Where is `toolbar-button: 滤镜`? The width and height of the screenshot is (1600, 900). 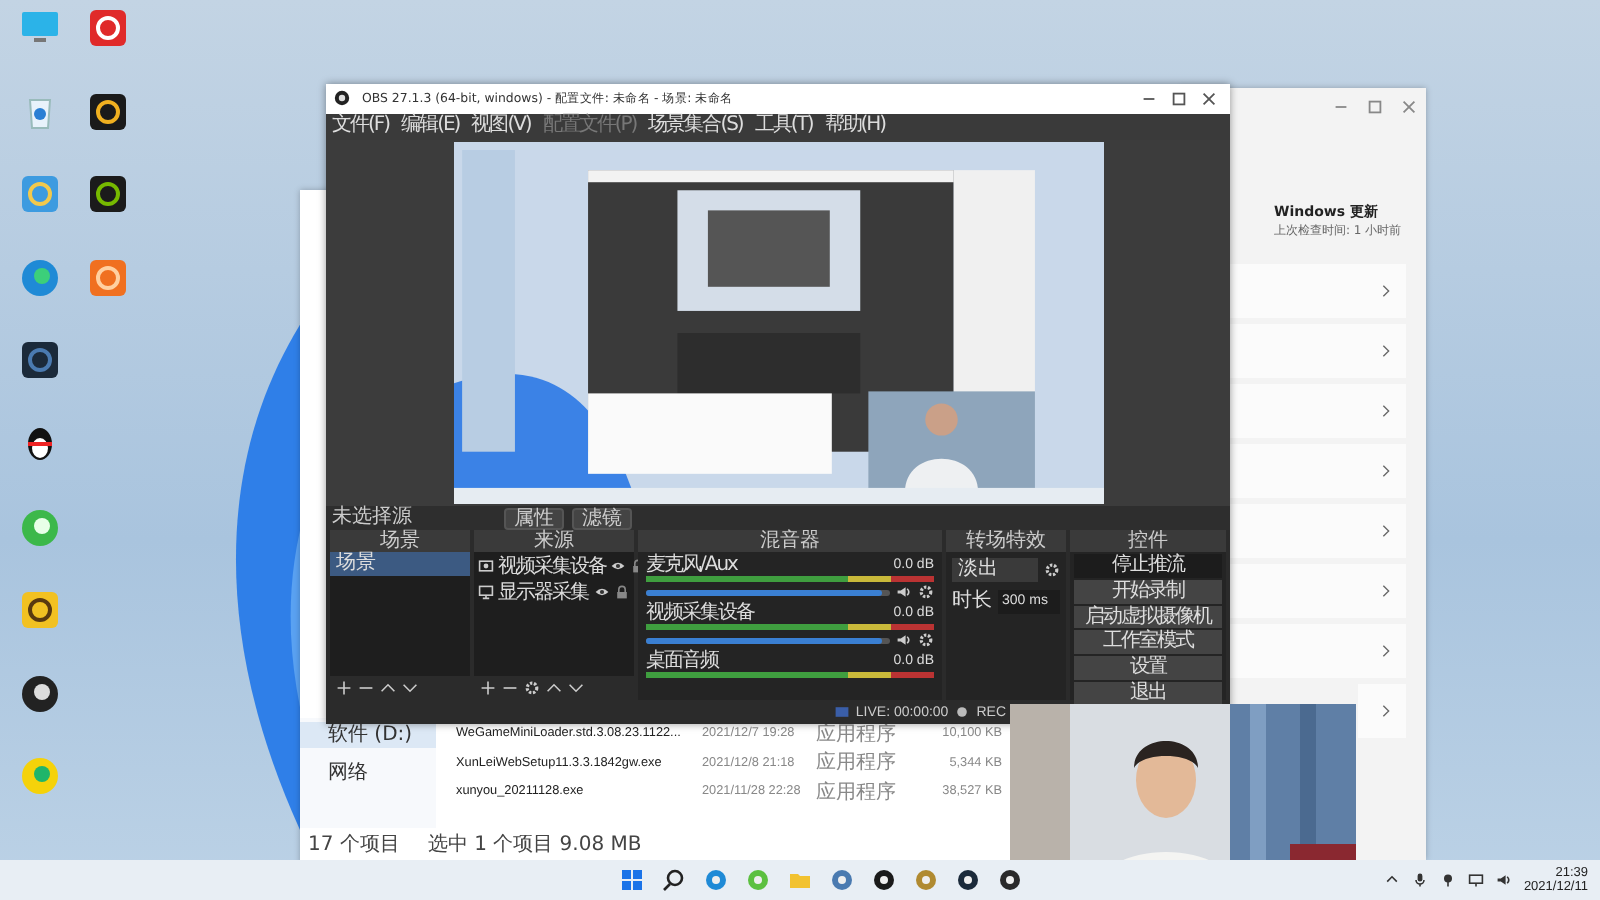
toolbar-button: 滤镜 is located at coordinates (602, 518).